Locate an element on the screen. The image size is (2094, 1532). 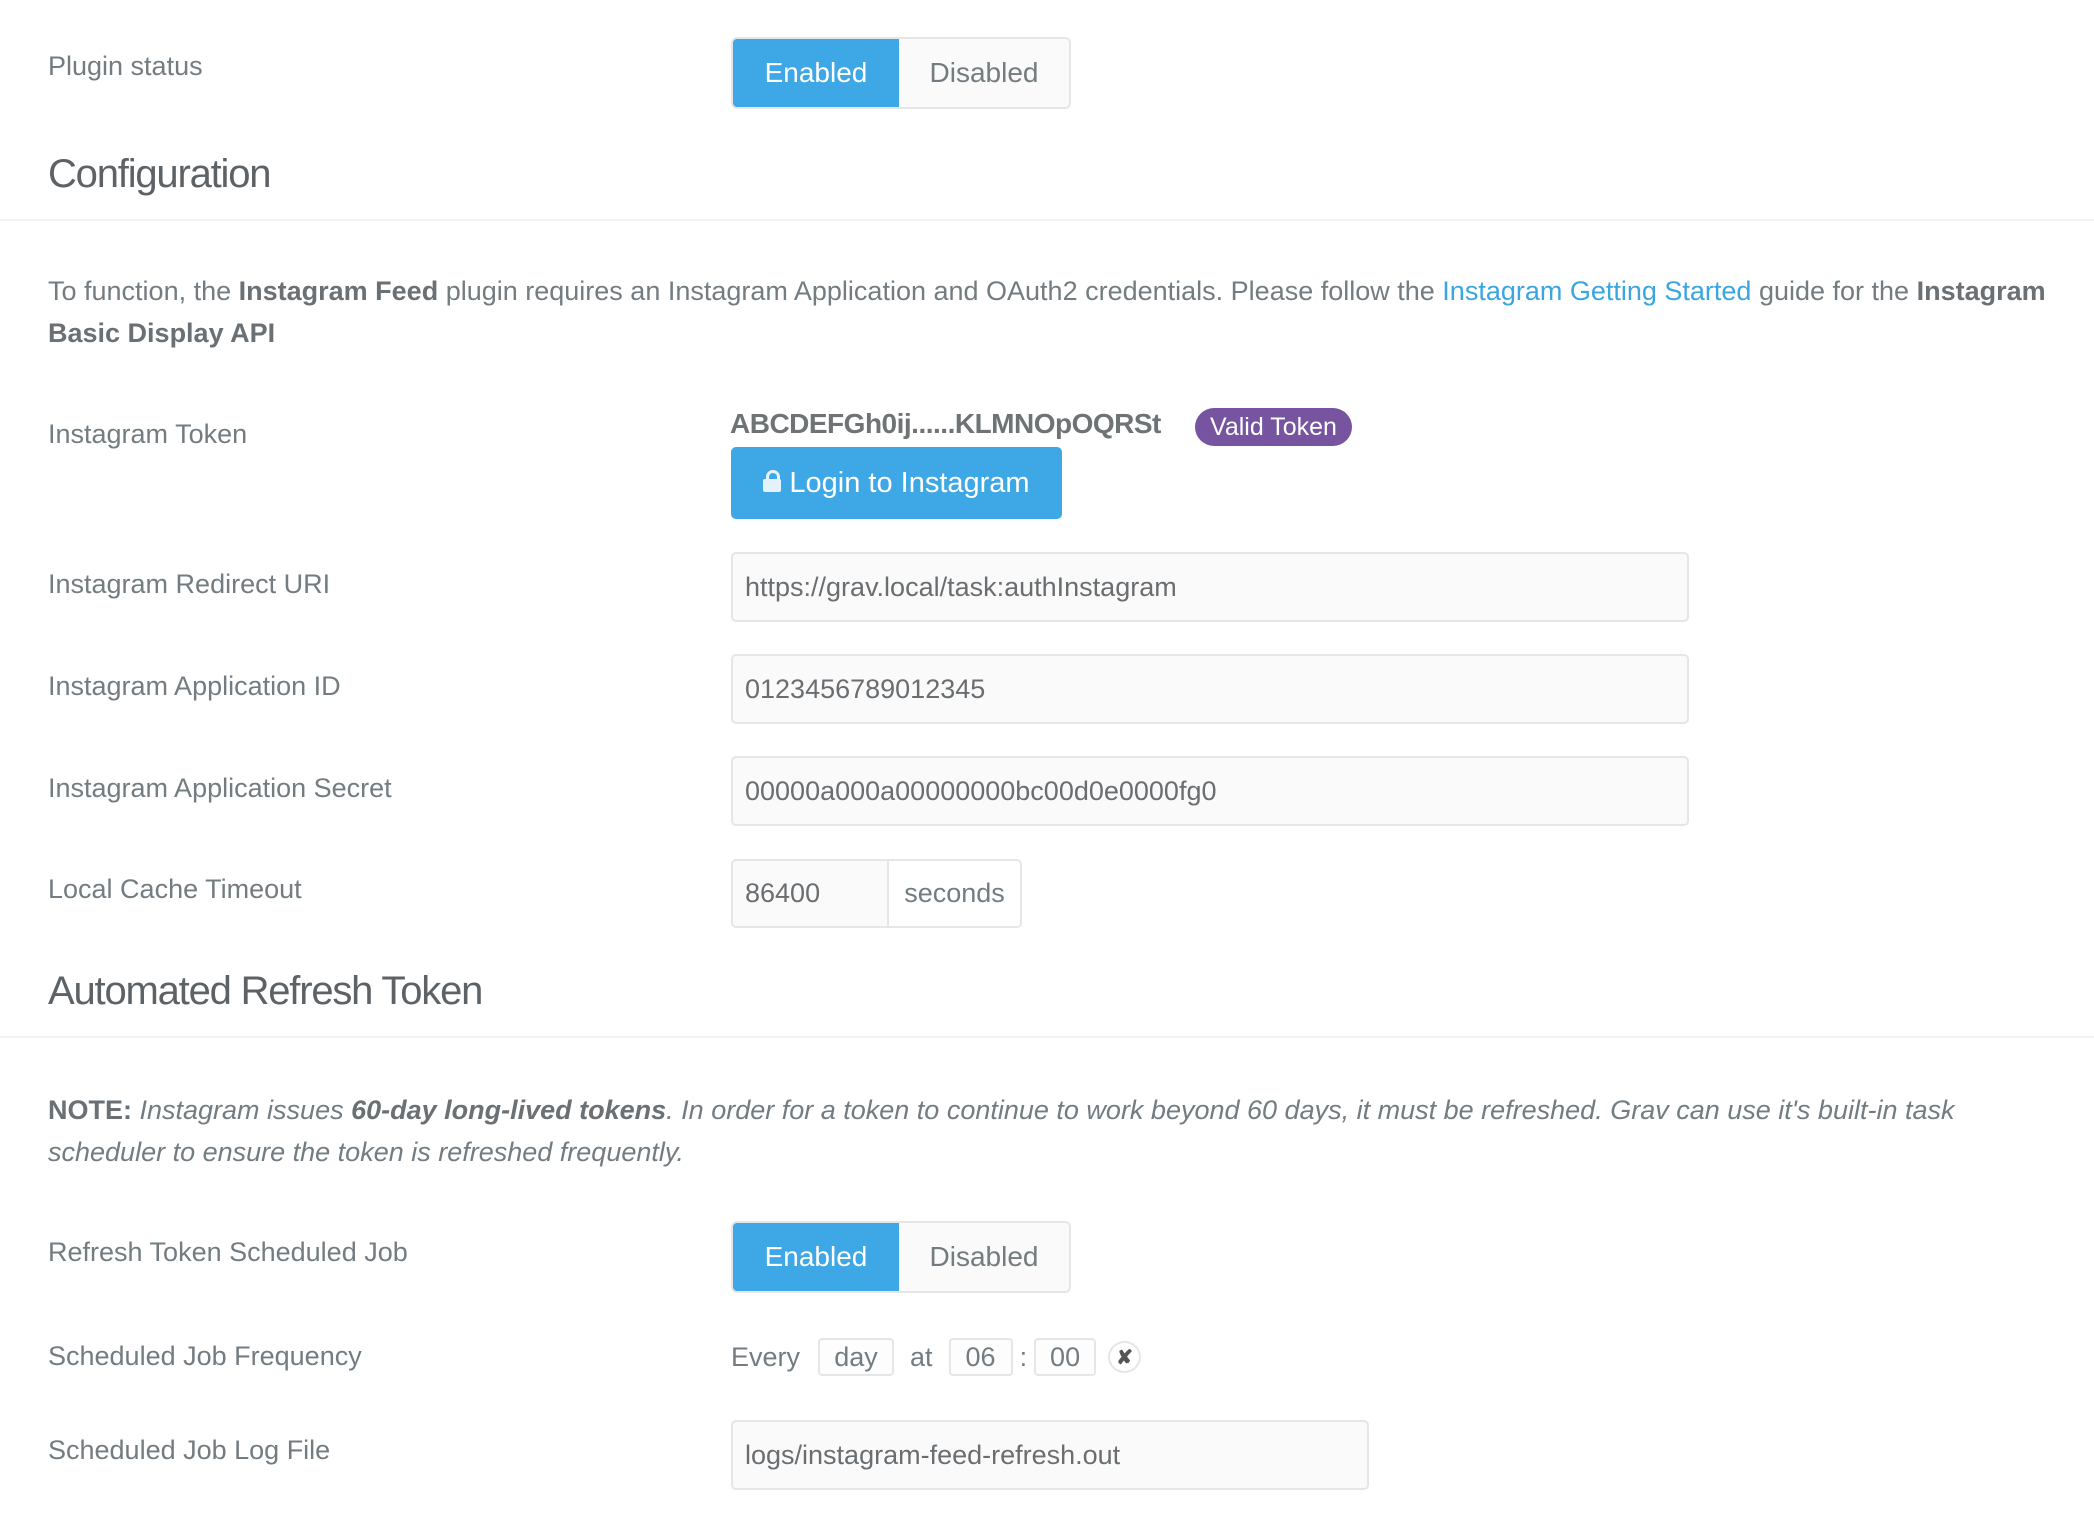
log-file-input is located at coordinates (1050, 1455).